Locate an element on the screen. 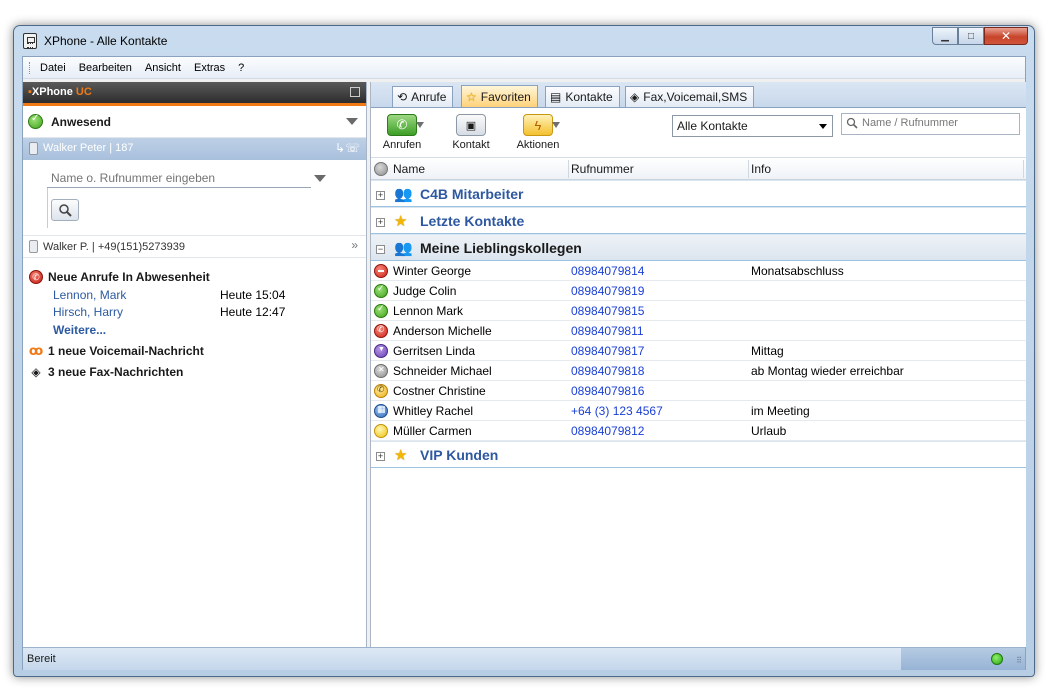 The height and width of the screenshot is (688, 1052). contact-search-input: Name / Rufnummer is located at coordinates (930, 124).